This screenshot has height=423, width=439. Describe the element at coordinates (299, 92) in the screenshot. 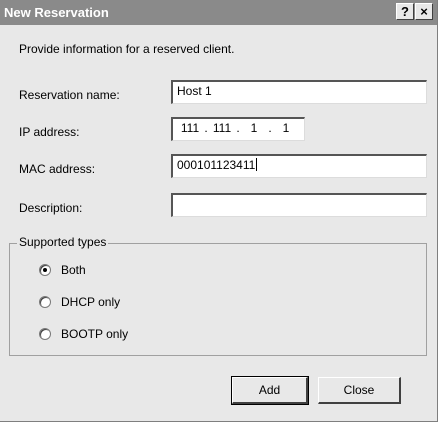

I see `reservation-name-input: Host 1` at that location.